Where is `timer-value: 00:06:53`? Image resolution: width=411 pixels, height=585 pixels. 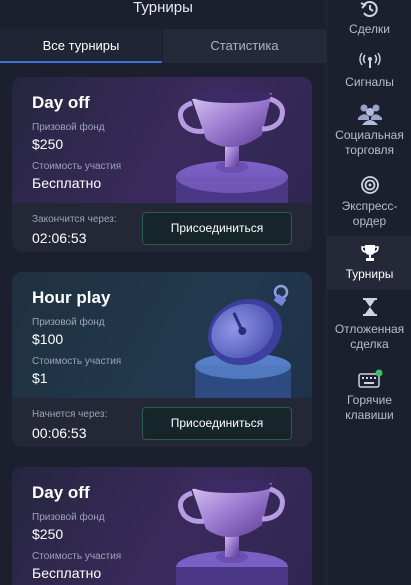
timer-value: 00:06:53 is located at coordinates (59, 433).